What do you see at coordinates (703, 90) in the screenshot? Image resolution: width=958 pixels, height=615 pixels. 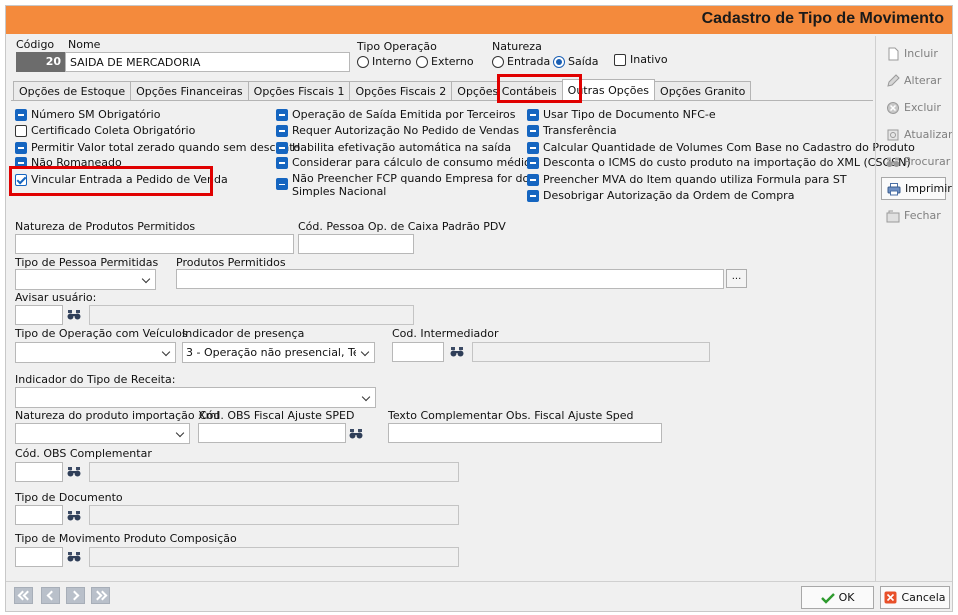 I see `tab-opcoes-granito: Opções Granito` at bounding box center [703, 90].